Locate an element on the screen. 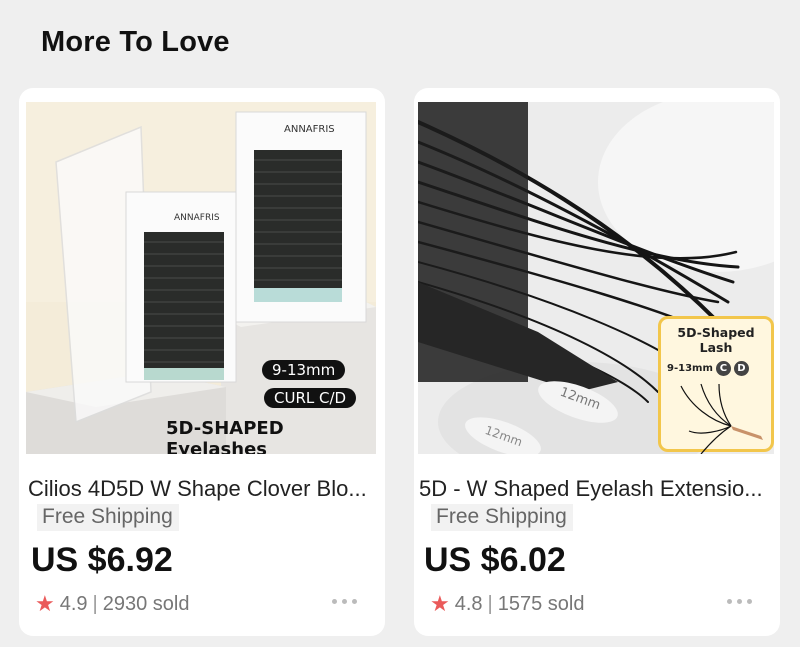  curl-c-badge: C is located at coordinates (723, 368).